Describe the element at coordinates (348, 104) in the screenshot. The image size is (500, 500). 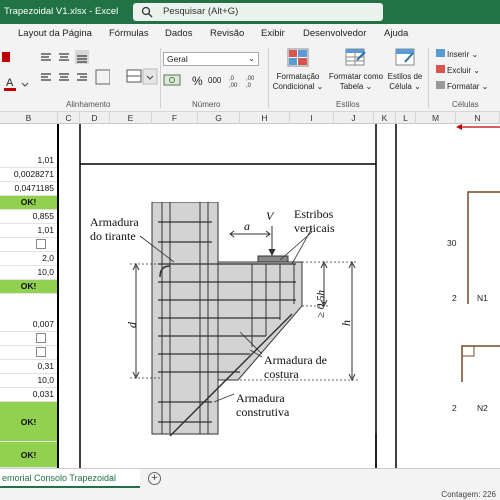
I see `group-label-styles: Estilos` at that location.